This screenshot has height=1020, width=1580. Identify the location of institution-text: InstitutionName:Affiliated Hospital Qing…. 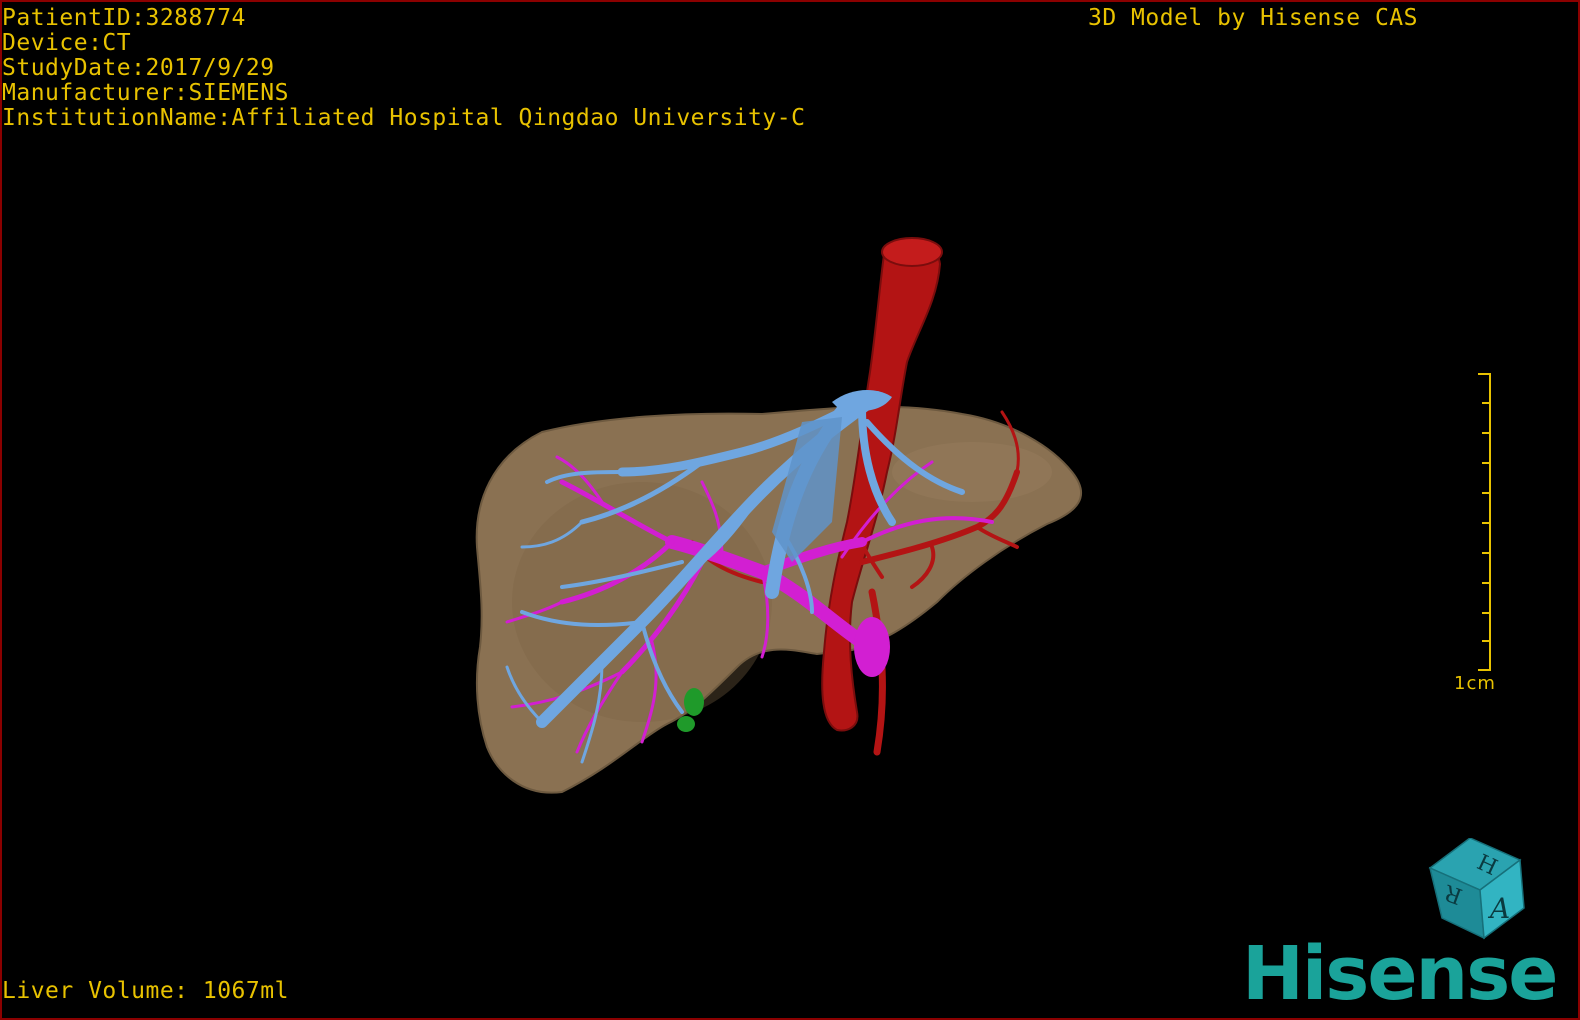
(404, 118).